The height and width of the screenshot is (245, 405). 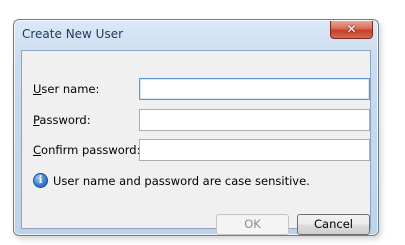 What do you see at coordinates (62, 120) in the screenshot?
I see `password-label: Password:` at bounding box center [62, 120].